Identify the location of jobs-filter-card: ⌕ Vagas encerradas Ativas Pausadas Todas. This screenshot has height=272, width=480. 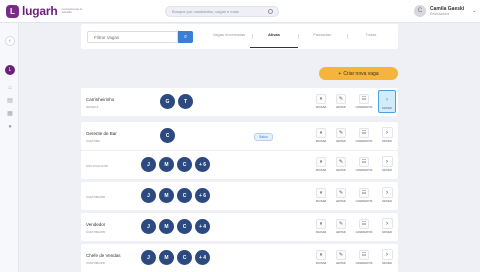
(239, 36).